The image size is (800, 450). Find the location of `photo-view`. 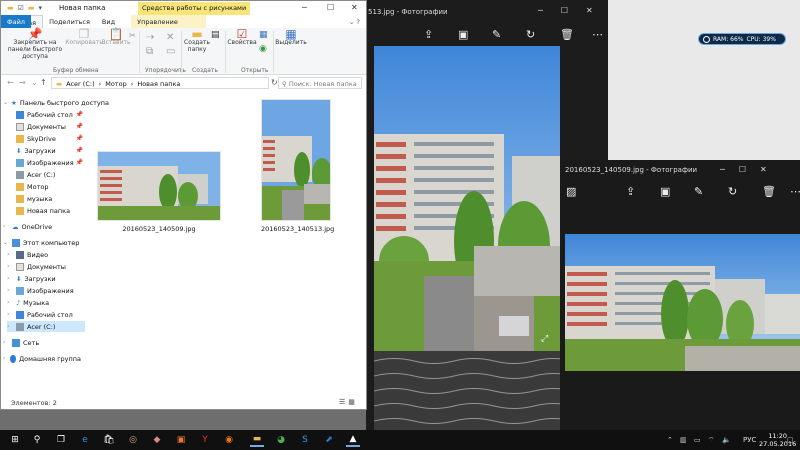

photo-view is located at coordinates (682, 302).